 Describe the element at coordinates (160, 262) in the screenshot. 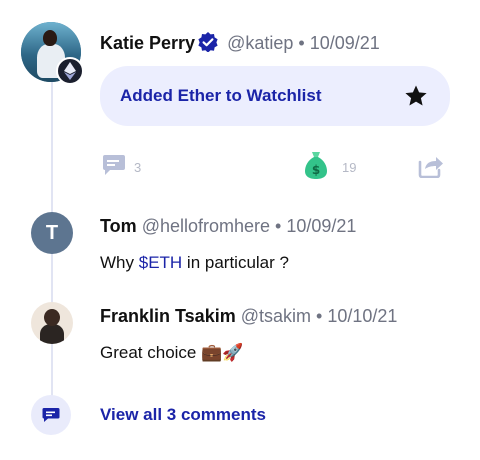

I see `eth-ticker-link: $ETH` at that location.